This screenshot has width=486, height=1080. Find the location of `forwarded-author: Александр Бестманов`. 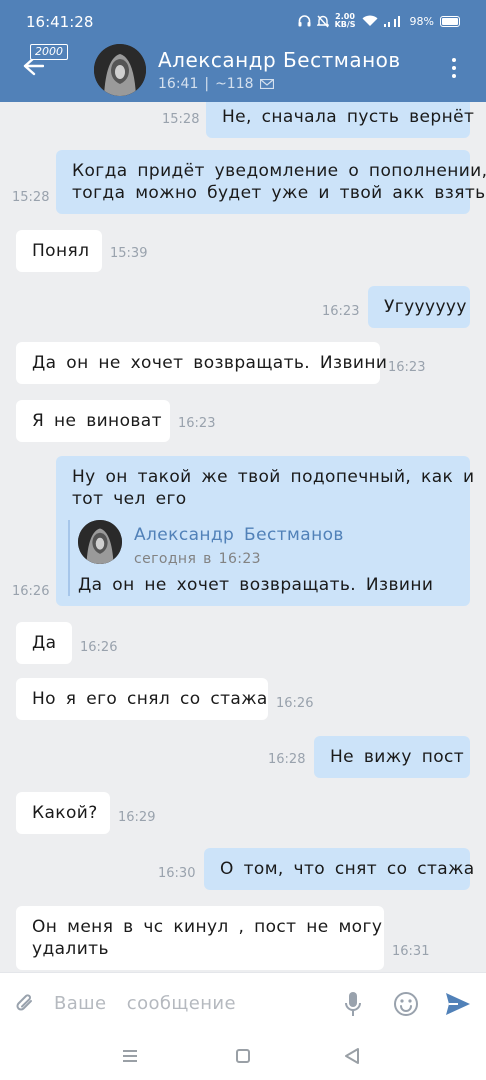

forwarded-author: Александр Бестманов is located at coordinates (239, 535).